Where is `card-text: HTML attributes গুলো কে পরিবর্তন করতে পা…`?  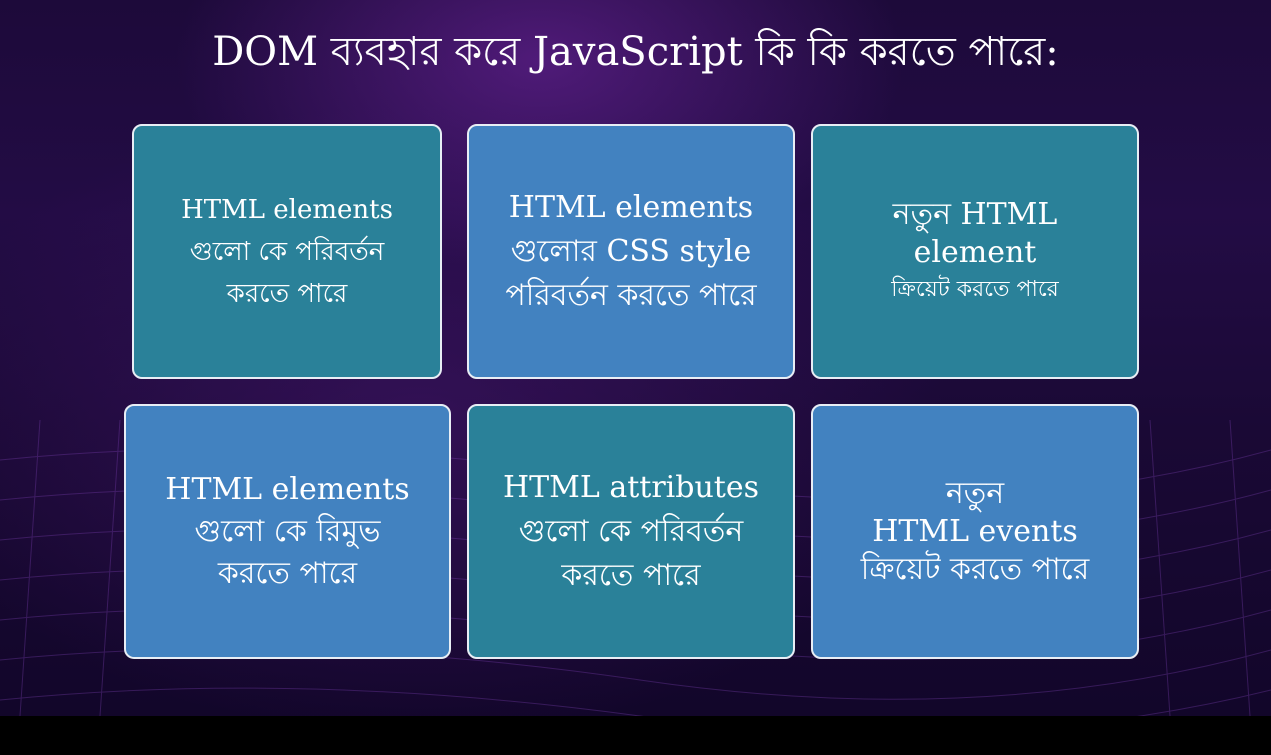
card-text: HTML attributes গুলো কে পরিবর্তন করতে পা… is located at coordinates (630, 531).